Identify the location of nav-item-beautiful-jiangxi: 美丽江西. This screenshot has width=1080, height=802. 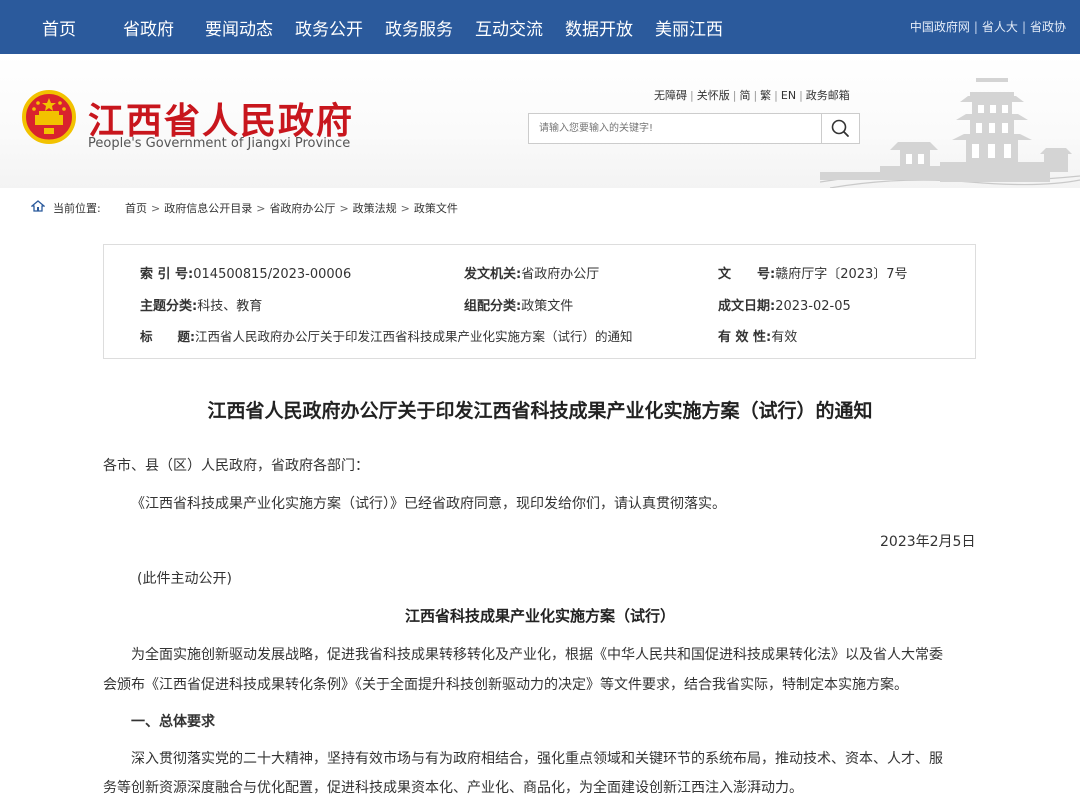
(689, 27).